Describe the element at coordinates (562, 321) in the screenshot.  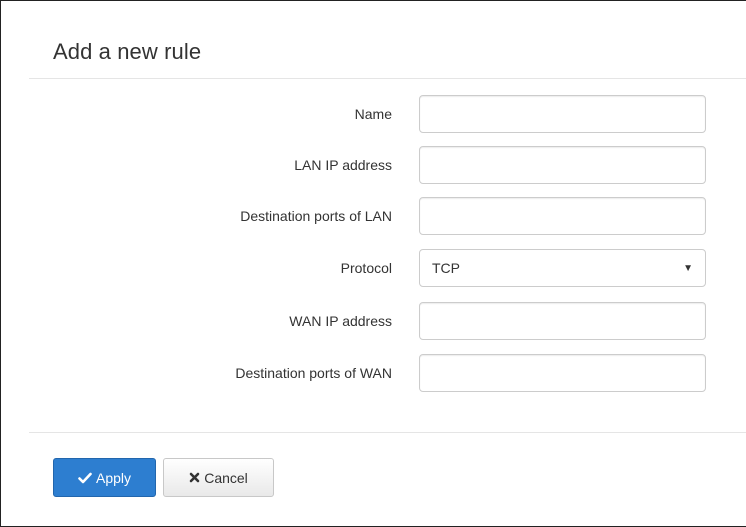
I see `wan-ip-input` at that location.